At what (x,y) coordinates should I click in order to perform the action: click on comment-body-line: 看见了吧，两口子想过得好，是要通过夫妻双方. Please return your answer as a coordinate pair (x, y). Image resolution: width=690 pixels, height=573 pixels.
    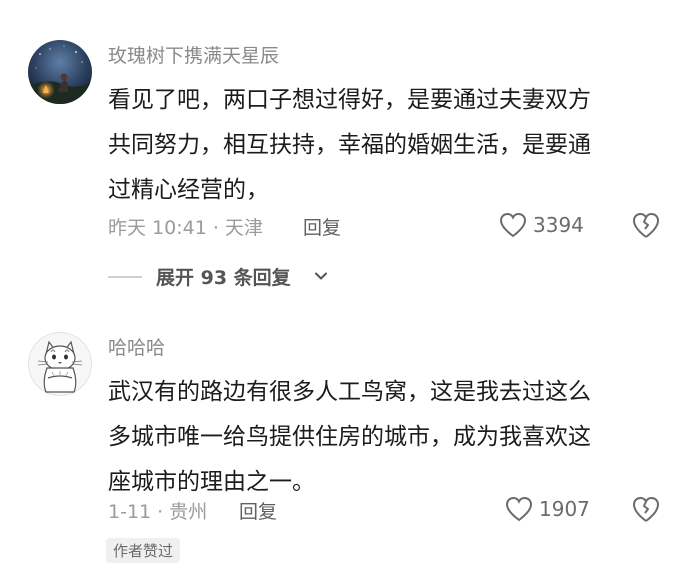
    Looking at the image, I should click on (349, 100).